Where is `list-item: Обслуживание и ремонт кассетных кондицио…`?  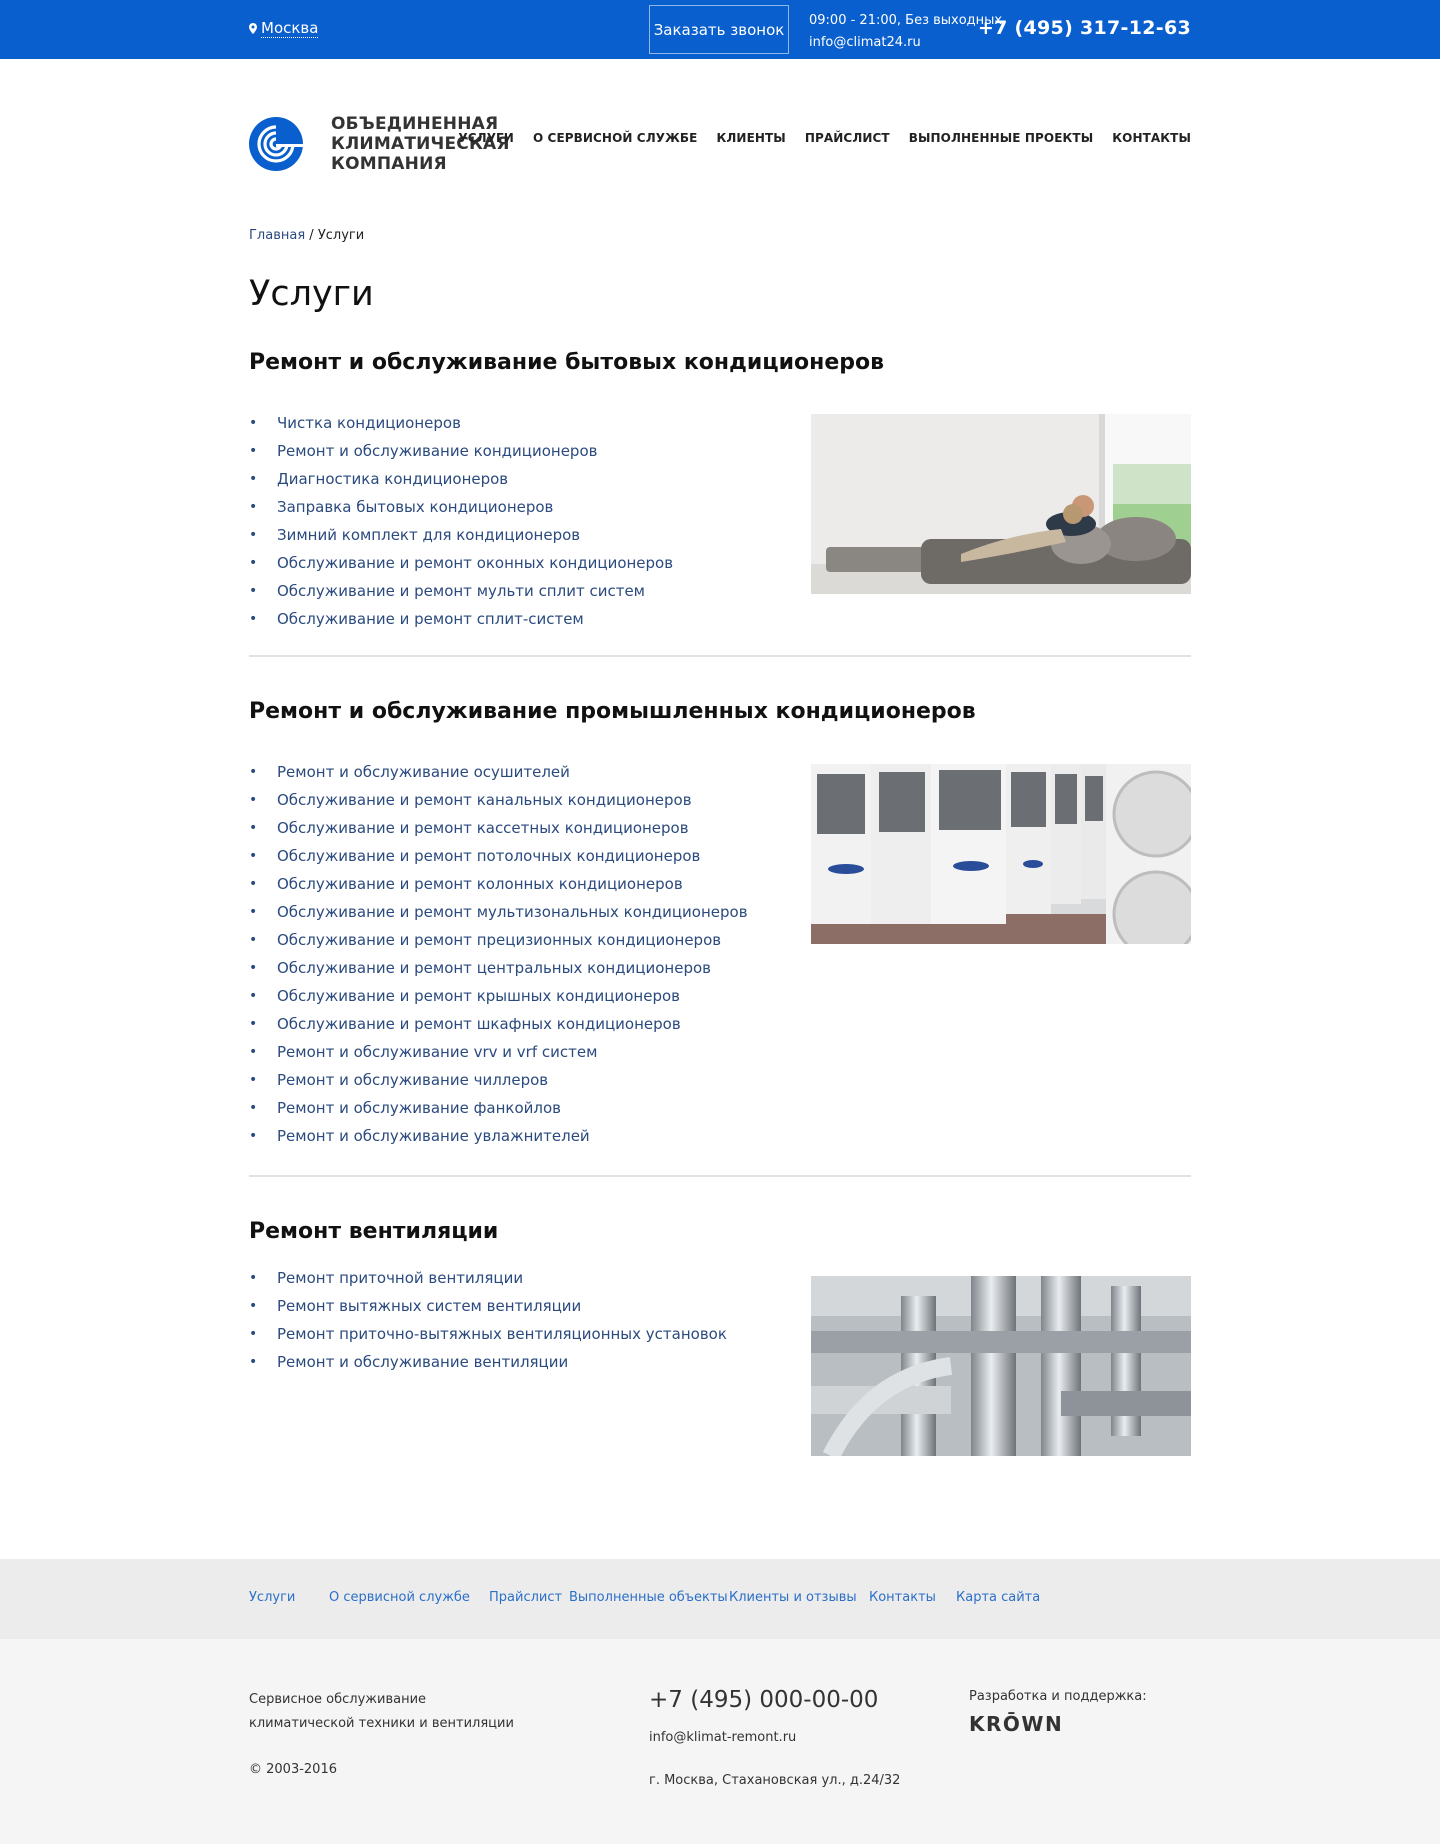 list-item: Обслуживание и ремонт кассетных кондицио… is located at coordinates (498, 828).